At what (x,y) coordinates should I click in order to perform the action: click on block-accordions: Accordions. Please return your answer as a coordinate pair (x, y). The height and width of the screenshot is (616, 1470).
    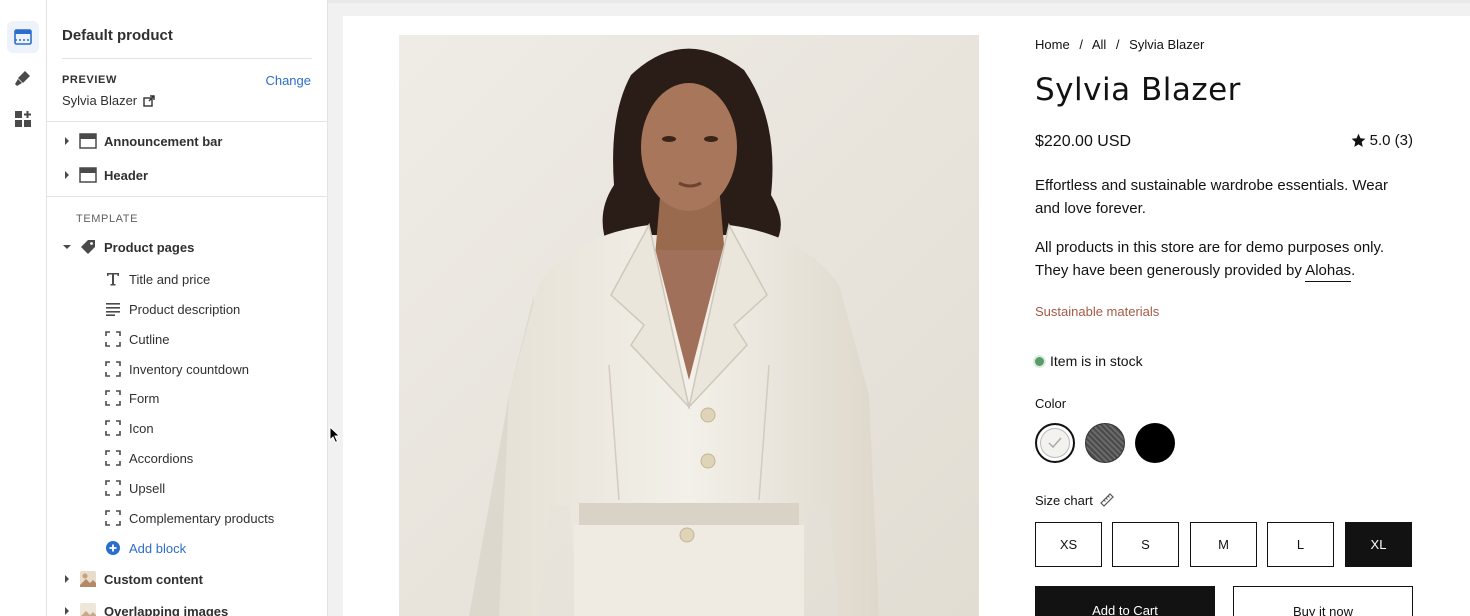
    Looking at the image, I should click on (148, 458).